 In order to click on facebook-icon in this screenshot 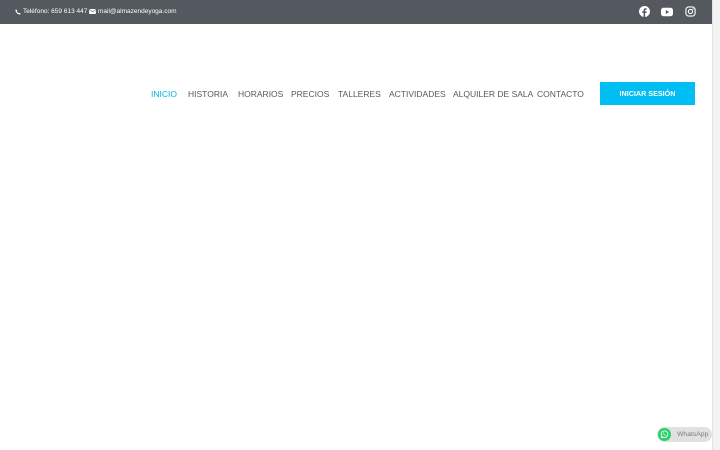, I will do `click(644, 11)`.